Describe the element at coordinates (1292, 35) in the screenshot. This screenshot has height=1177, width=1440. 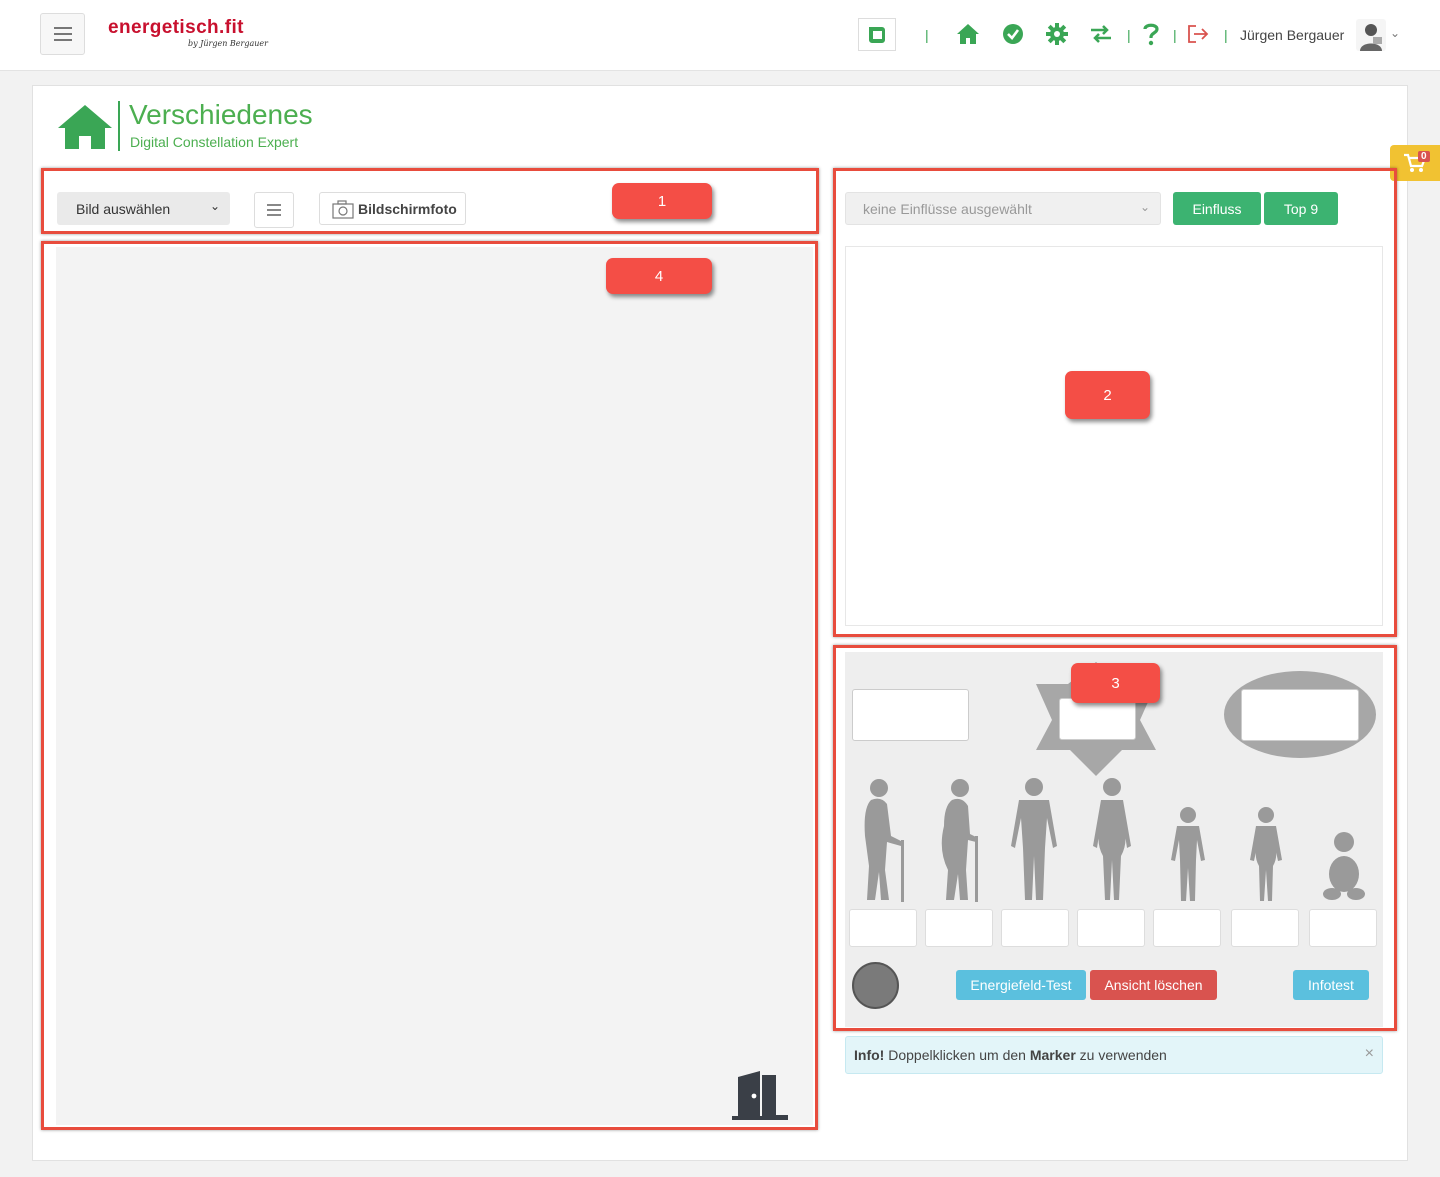
I see `user-name: Jürgen Bergauer` at that location.